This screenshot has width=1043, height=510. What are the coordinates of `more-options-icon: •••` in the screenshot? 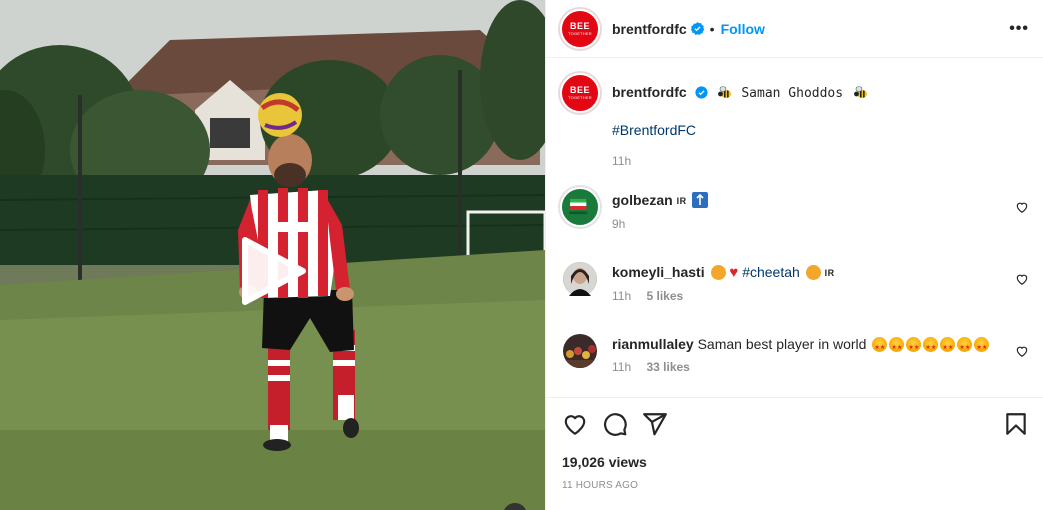 It's located at (1019, 29).